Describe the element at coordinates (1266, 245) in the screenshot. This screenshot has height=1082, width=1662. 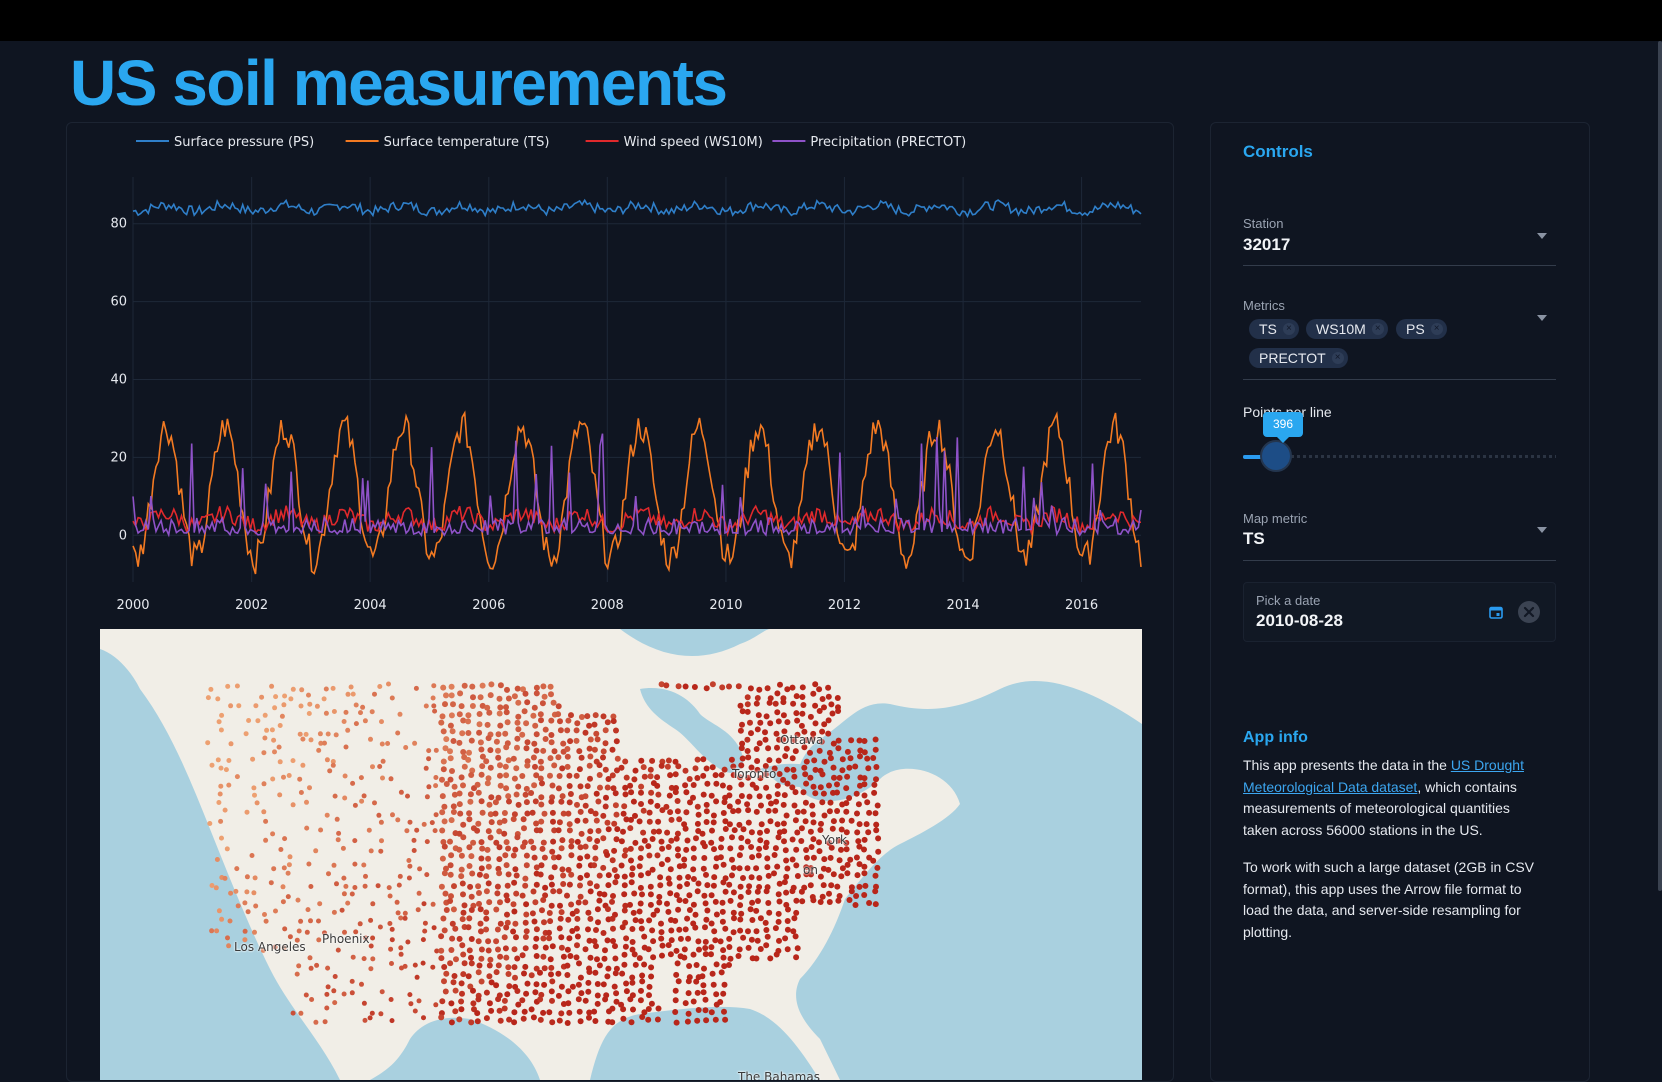
I see `station-value: 32017` at that location.